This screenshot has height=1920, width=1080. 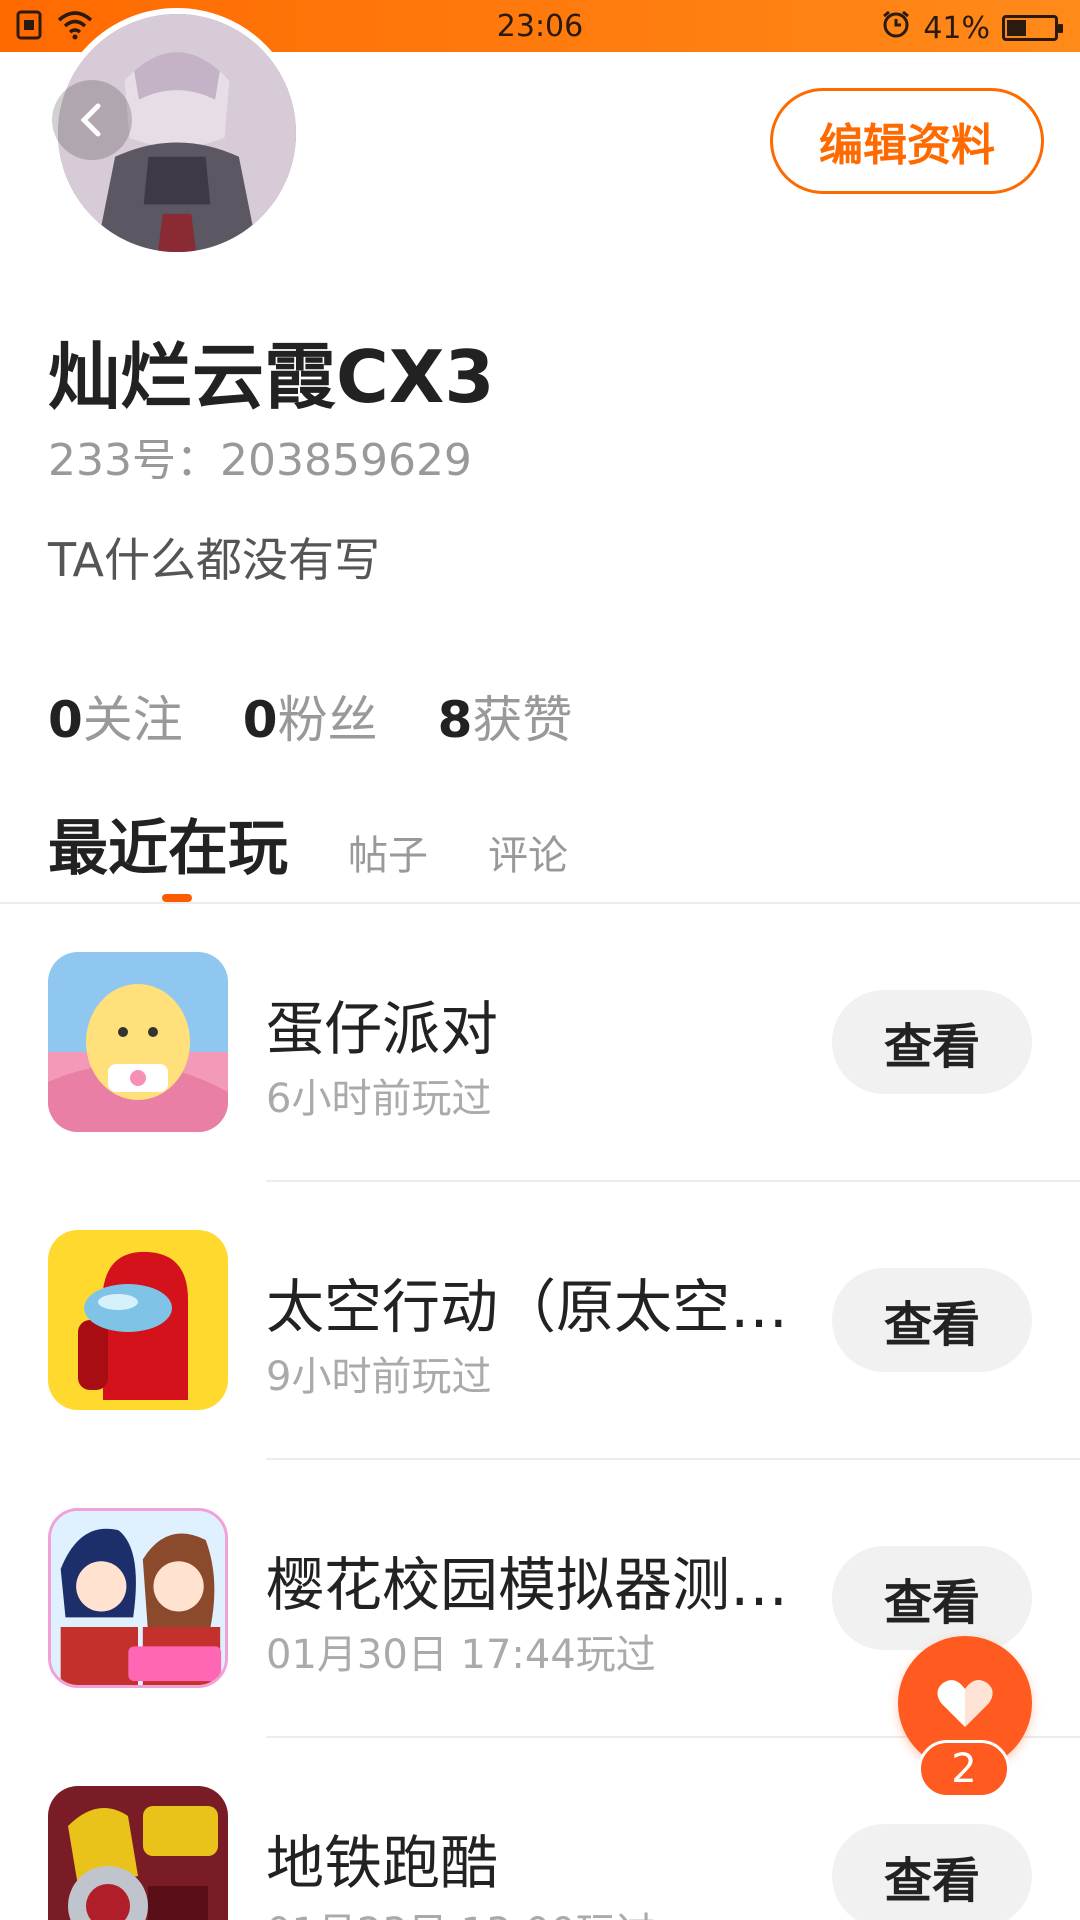 I want to click on stat-following-count: 0, so click(x=65, y=720).